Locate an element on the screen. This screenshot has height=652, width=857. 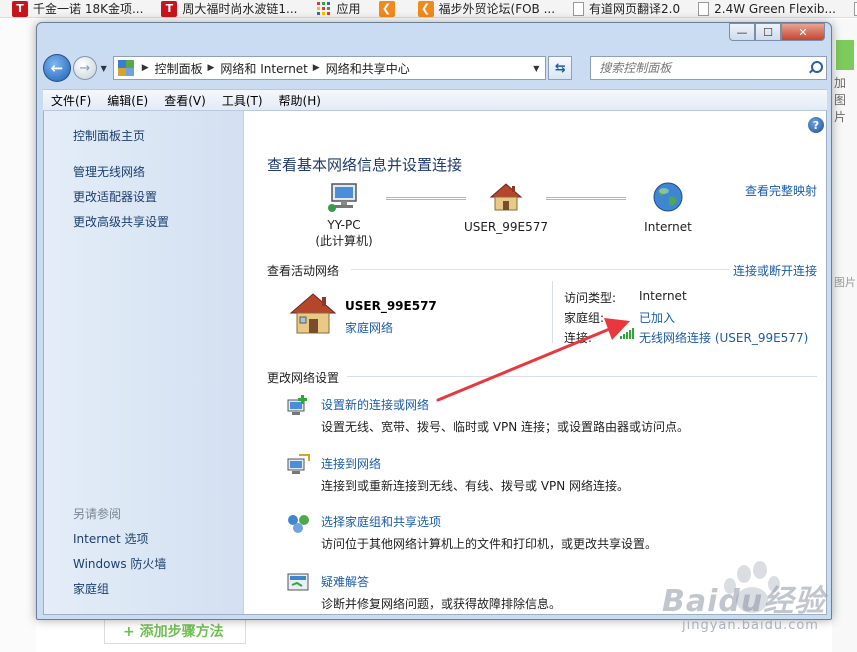
watermark-subtext: jingyan.baidu.com is located at coordinates (750, 625).